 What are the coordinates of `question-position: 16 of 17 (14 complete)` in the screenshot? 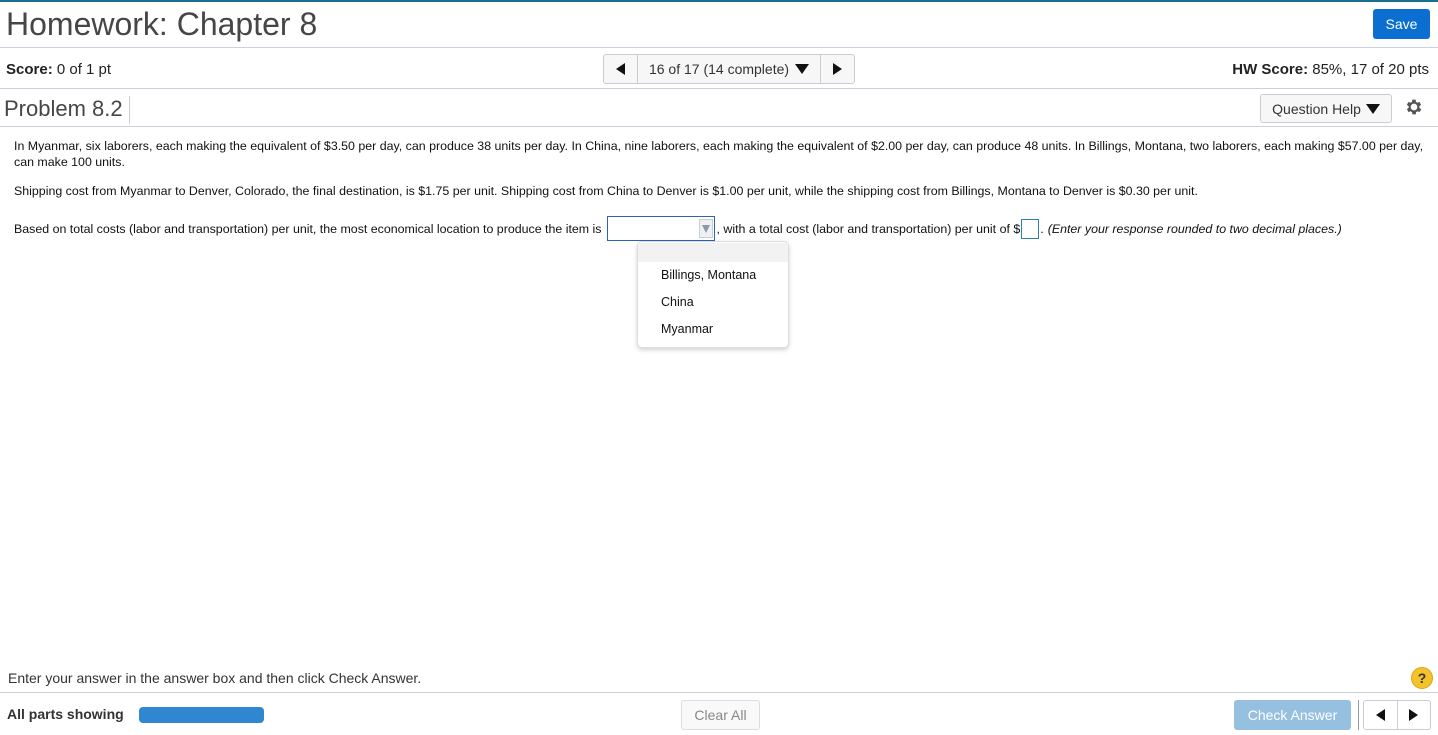 It's located at (719, 69).